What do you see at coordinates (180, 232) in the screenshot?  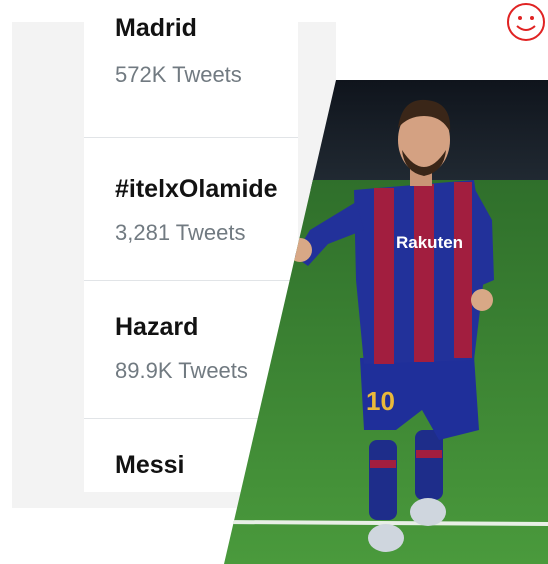 I see `trend-tweet-count: 3,281 Tweets` at bounding box center [180, 232].